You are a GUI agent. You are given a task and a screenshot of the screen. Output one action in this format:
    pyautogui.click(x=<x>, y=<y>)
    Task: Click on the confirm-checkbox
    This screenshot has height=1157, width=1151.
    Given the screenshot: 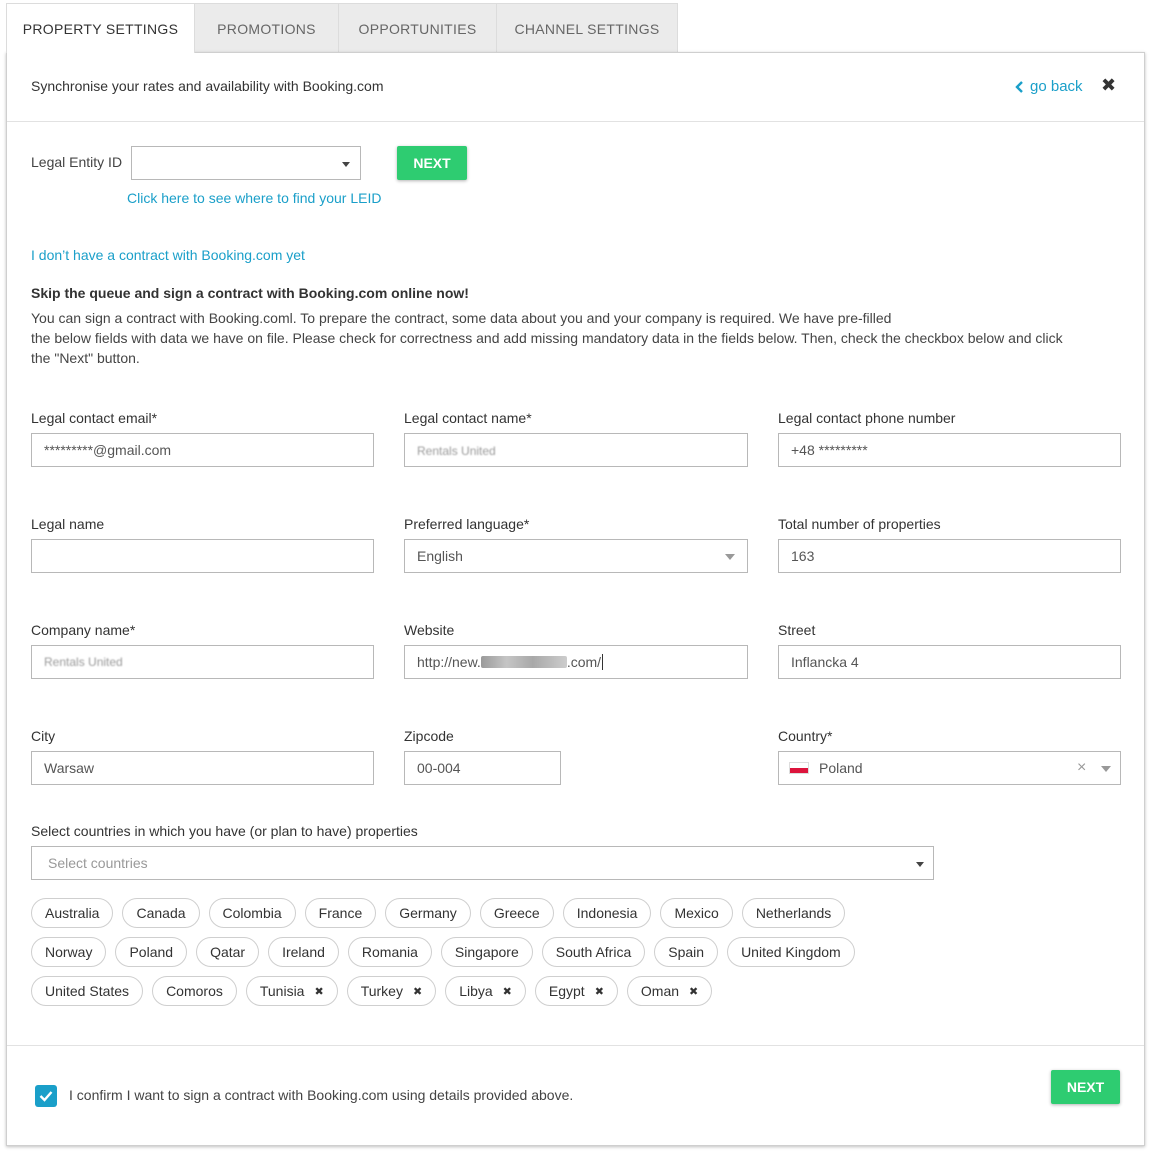 What is the action you would take?
    pyautogui.click(x=46, y=1096)
    